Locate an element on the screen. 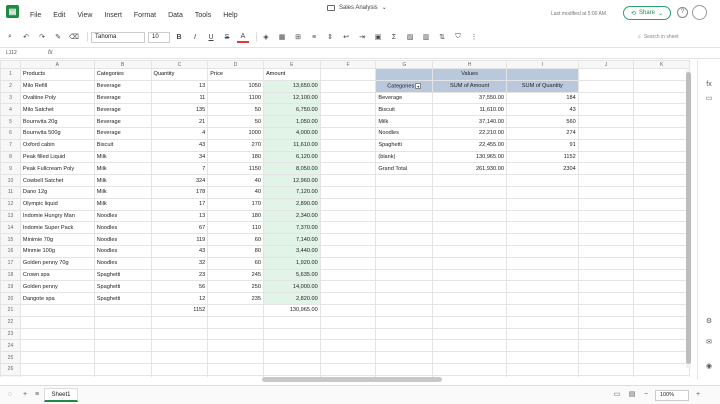 Image resolution: width=720 pixels, height=404 pixels. product-cell: Golden penny is located at coordinates (57, 287).